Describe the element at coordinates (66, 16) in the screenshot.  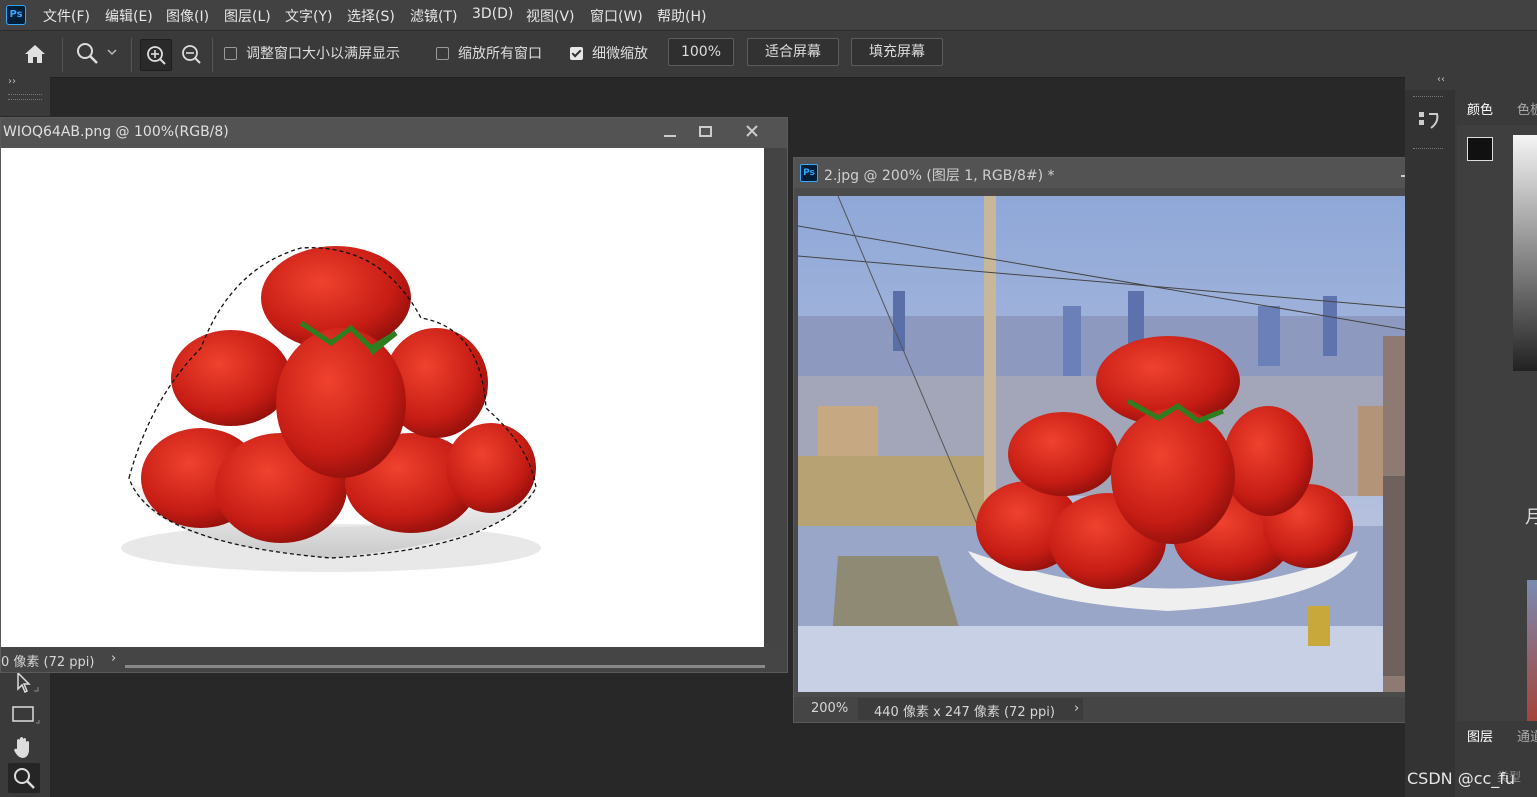
I see `menu-file: 文件(F)` at that location.